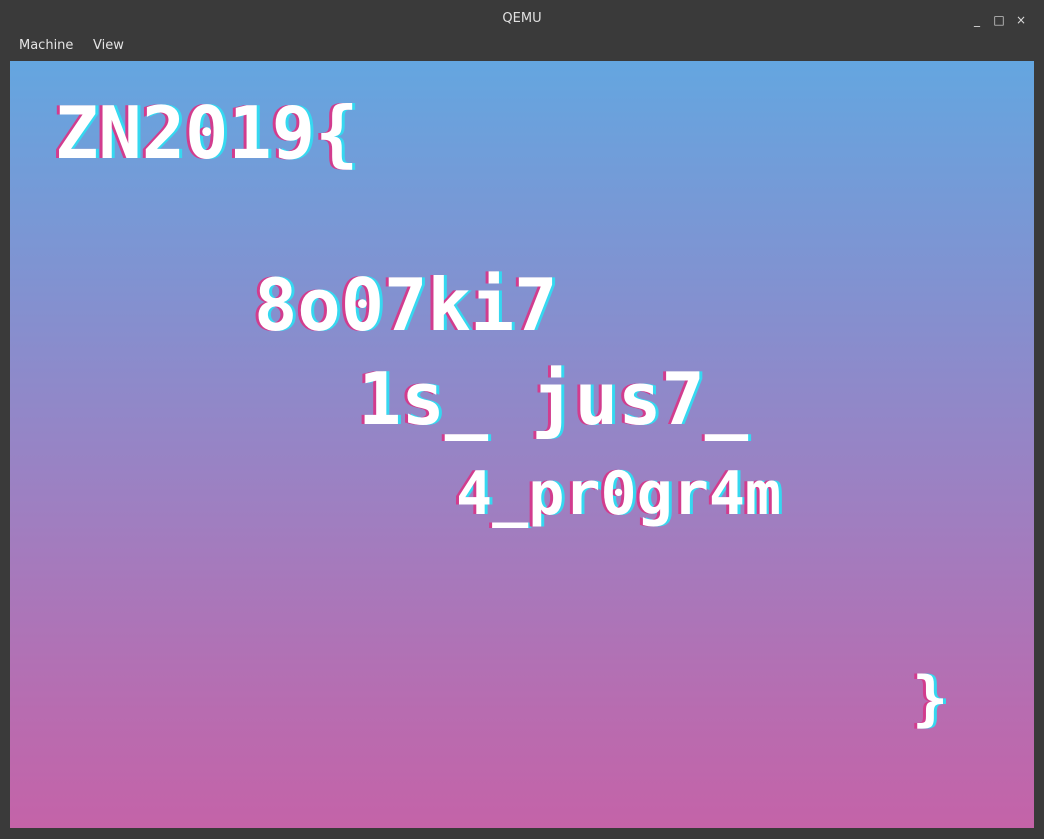 The width and height of the screenshot is (1044, 839). I want to click on window-title: QEMU, so click(522, 18).